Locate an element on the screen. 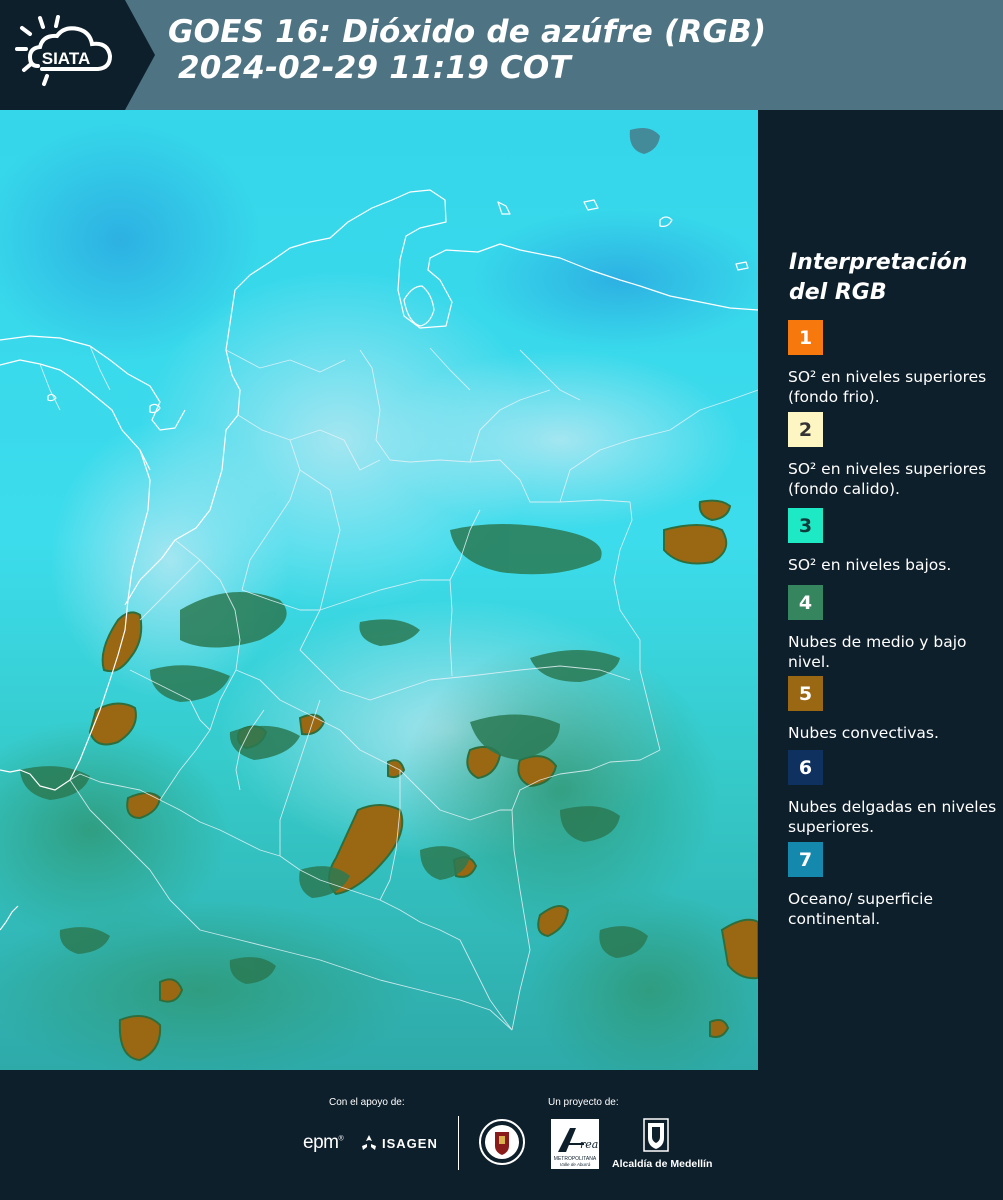  legend-label: SO² en niveles superiores (fondo frio). is located at coordinates (887, 387).